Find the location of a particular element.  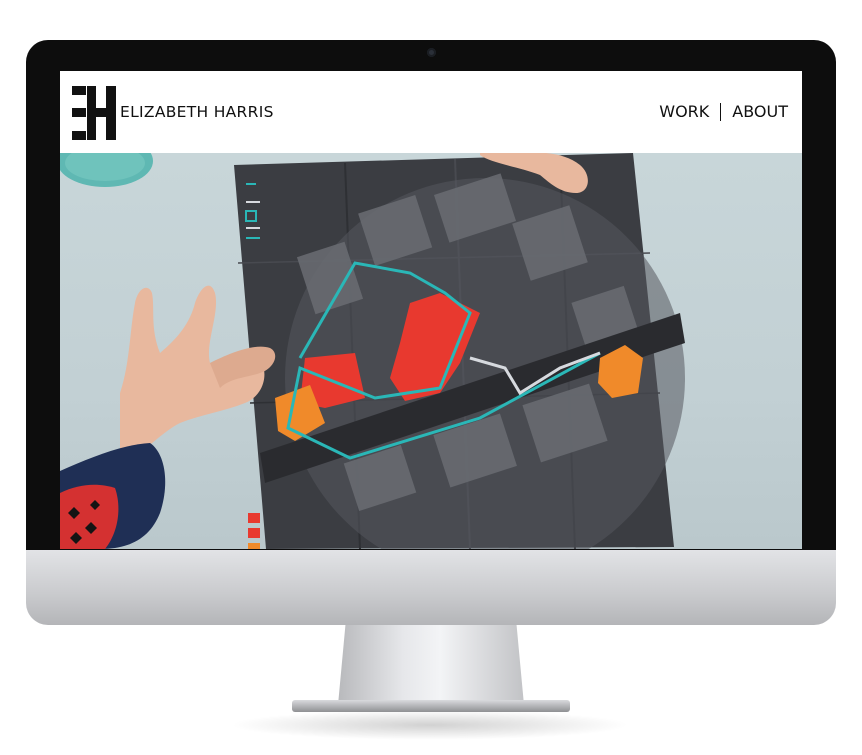

stand-shadow is located at coordinates (430, 725).